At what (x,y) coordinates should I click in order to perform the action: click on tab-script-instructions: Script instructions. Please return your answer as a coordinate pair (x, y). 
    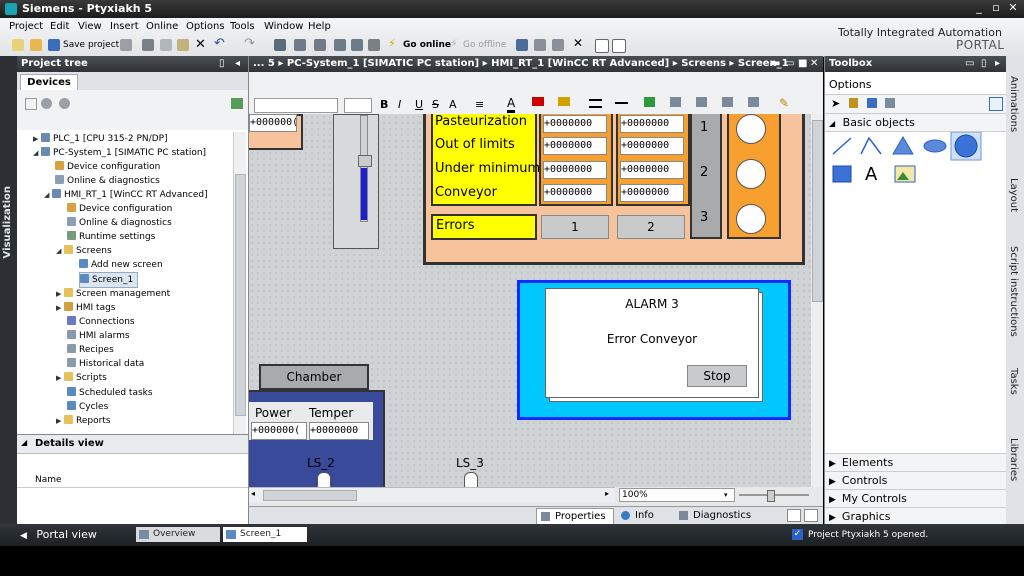
    Looking at the image, I should click on (1013, 291).